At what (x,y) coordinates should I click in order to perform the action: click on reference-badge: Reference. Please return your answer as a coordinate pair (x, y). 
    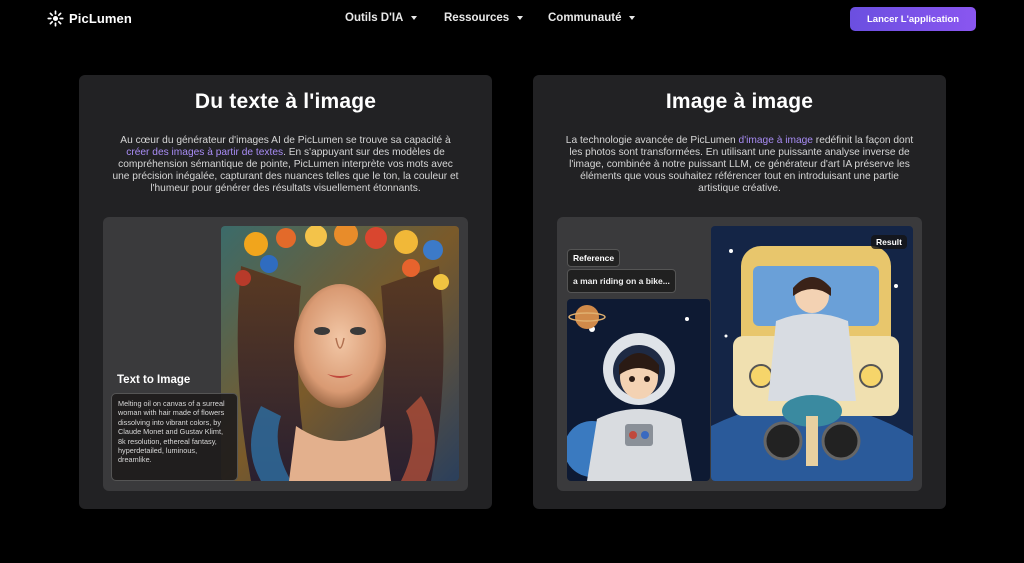
    Looking at the image, I should click on (594, 258).